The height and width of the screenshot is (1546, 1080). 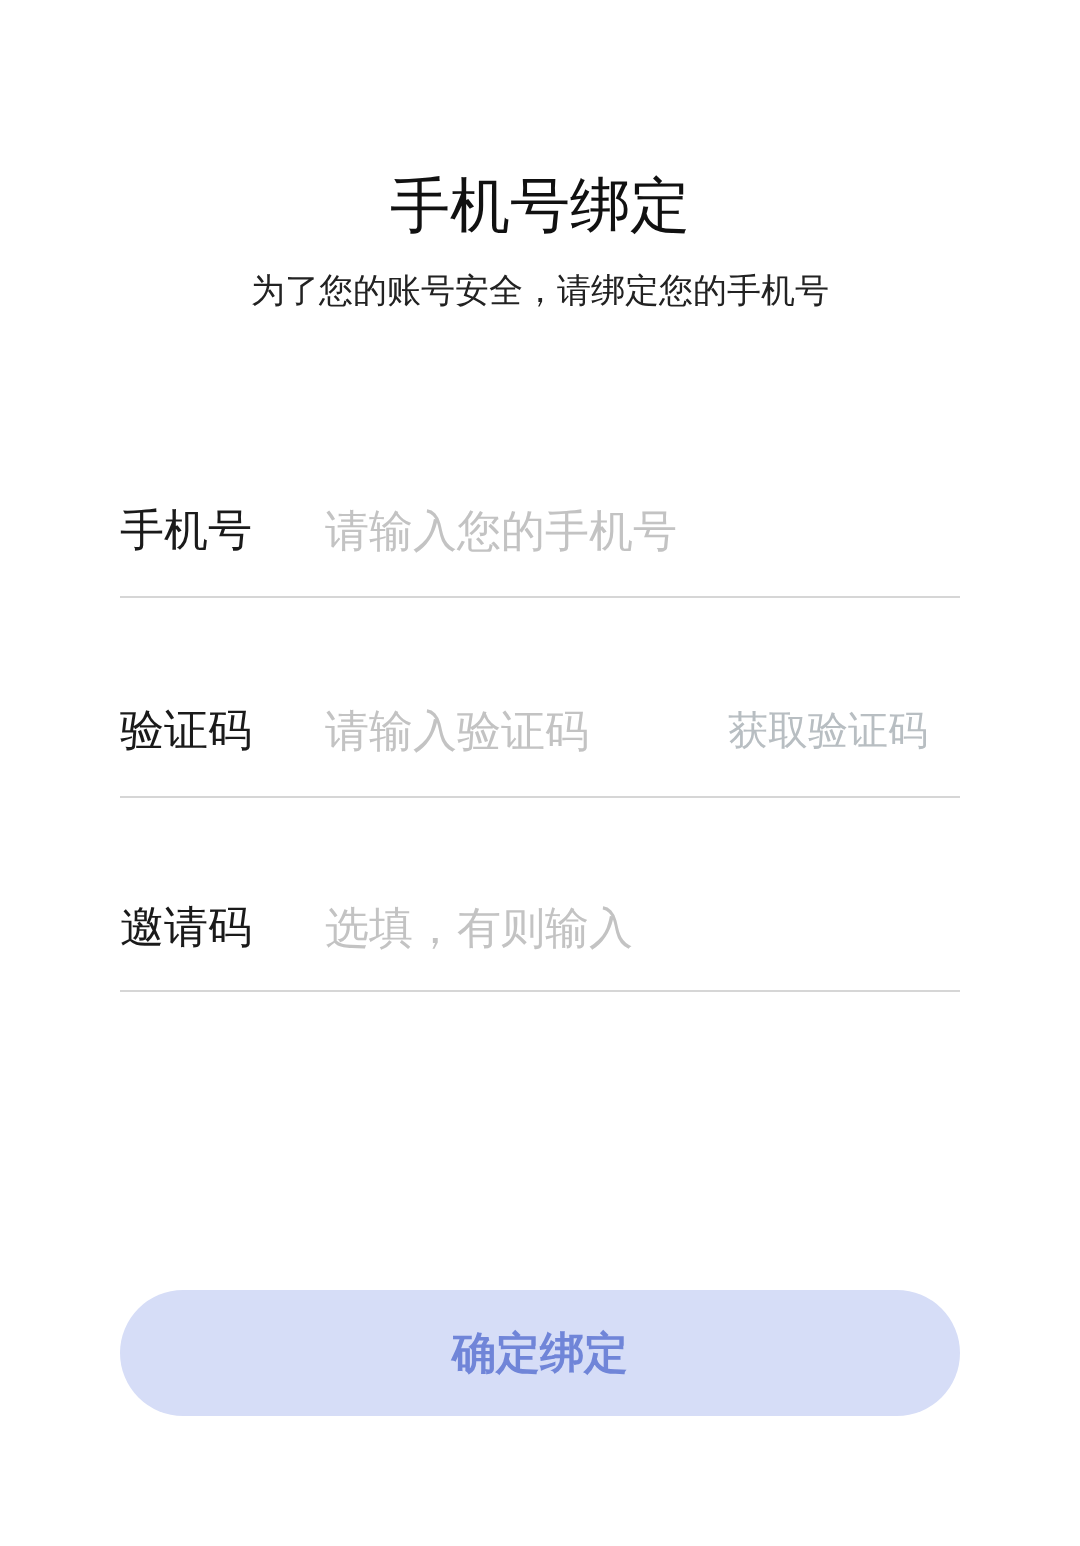 What do you see at coordinates (186, 529) in the screenshot?
I see `field-label: 手机号` at bounding box center [186, 529].